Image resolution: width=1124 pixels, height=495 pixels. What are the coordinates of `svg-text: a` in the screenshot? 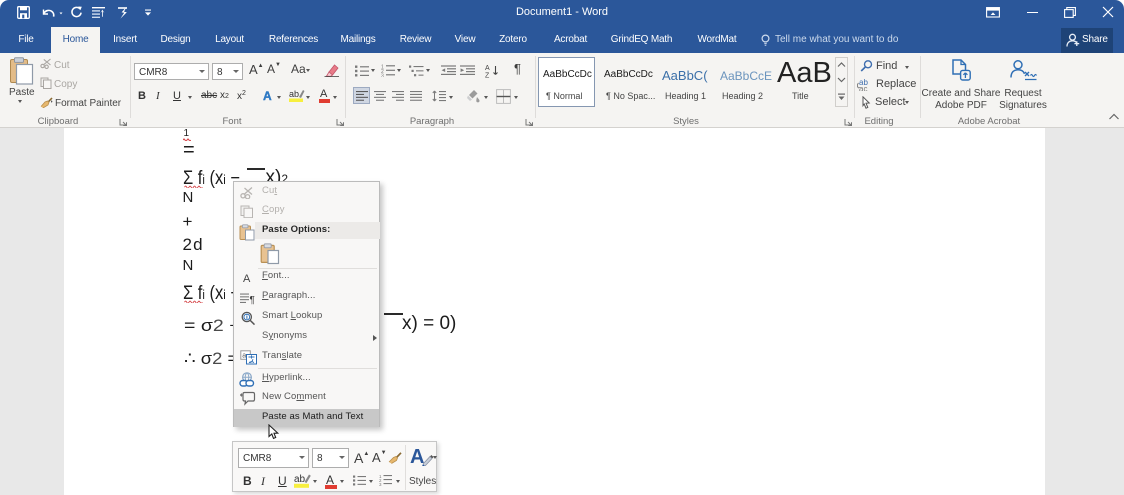 It's located at (244, 356).